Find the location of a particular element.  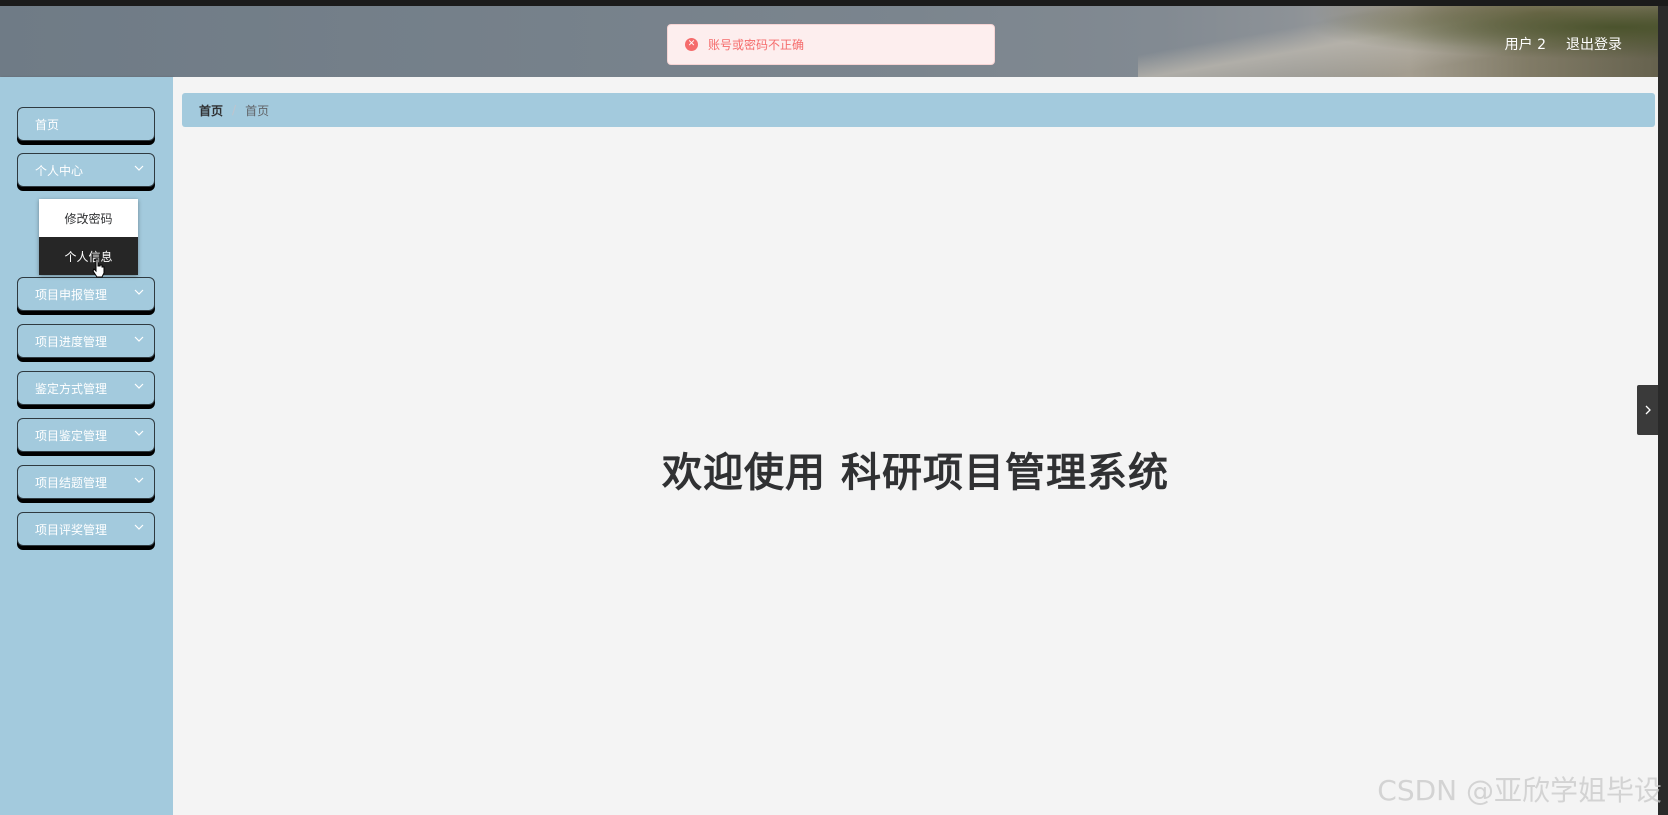

personal-center-submenu: 修改密码 个人信息 is located at coordinates (88, 237).